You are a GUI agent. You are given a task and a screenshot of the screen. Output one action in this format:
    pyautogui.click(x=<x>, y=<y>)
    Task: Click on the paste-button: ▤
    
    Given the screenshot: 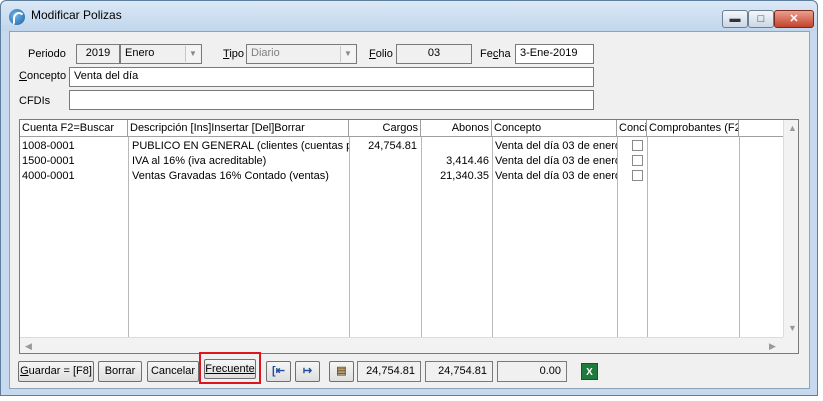 What is the action you would take?
    pyautogui.click(x=341, y=371)
    